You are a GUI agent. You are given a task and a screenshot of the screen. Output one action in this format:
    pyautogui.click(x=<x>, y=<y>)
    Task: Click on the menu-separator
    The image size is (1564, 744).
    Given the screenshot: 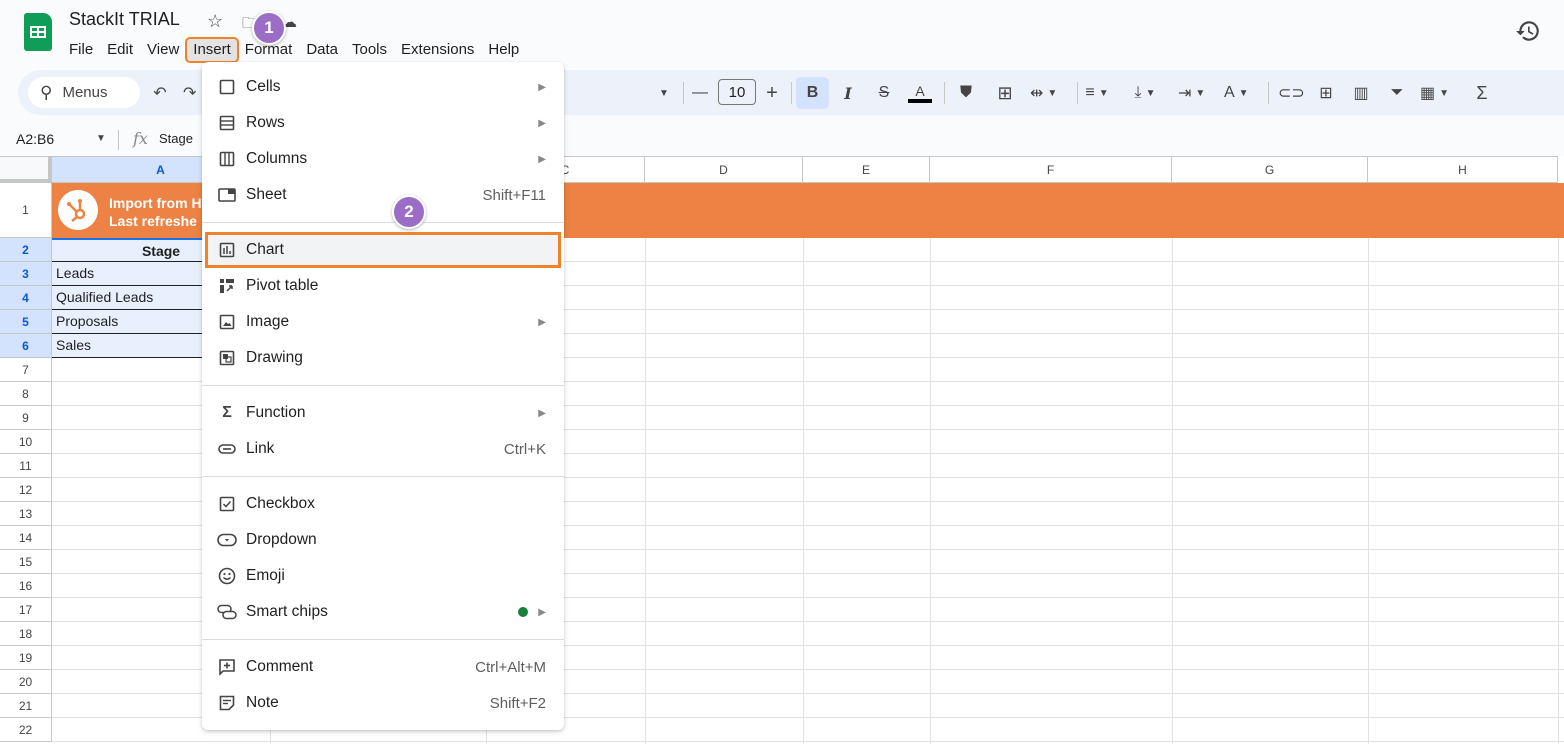 What is the action you would take?
    pyautogui.click(x=383, y=476)
    